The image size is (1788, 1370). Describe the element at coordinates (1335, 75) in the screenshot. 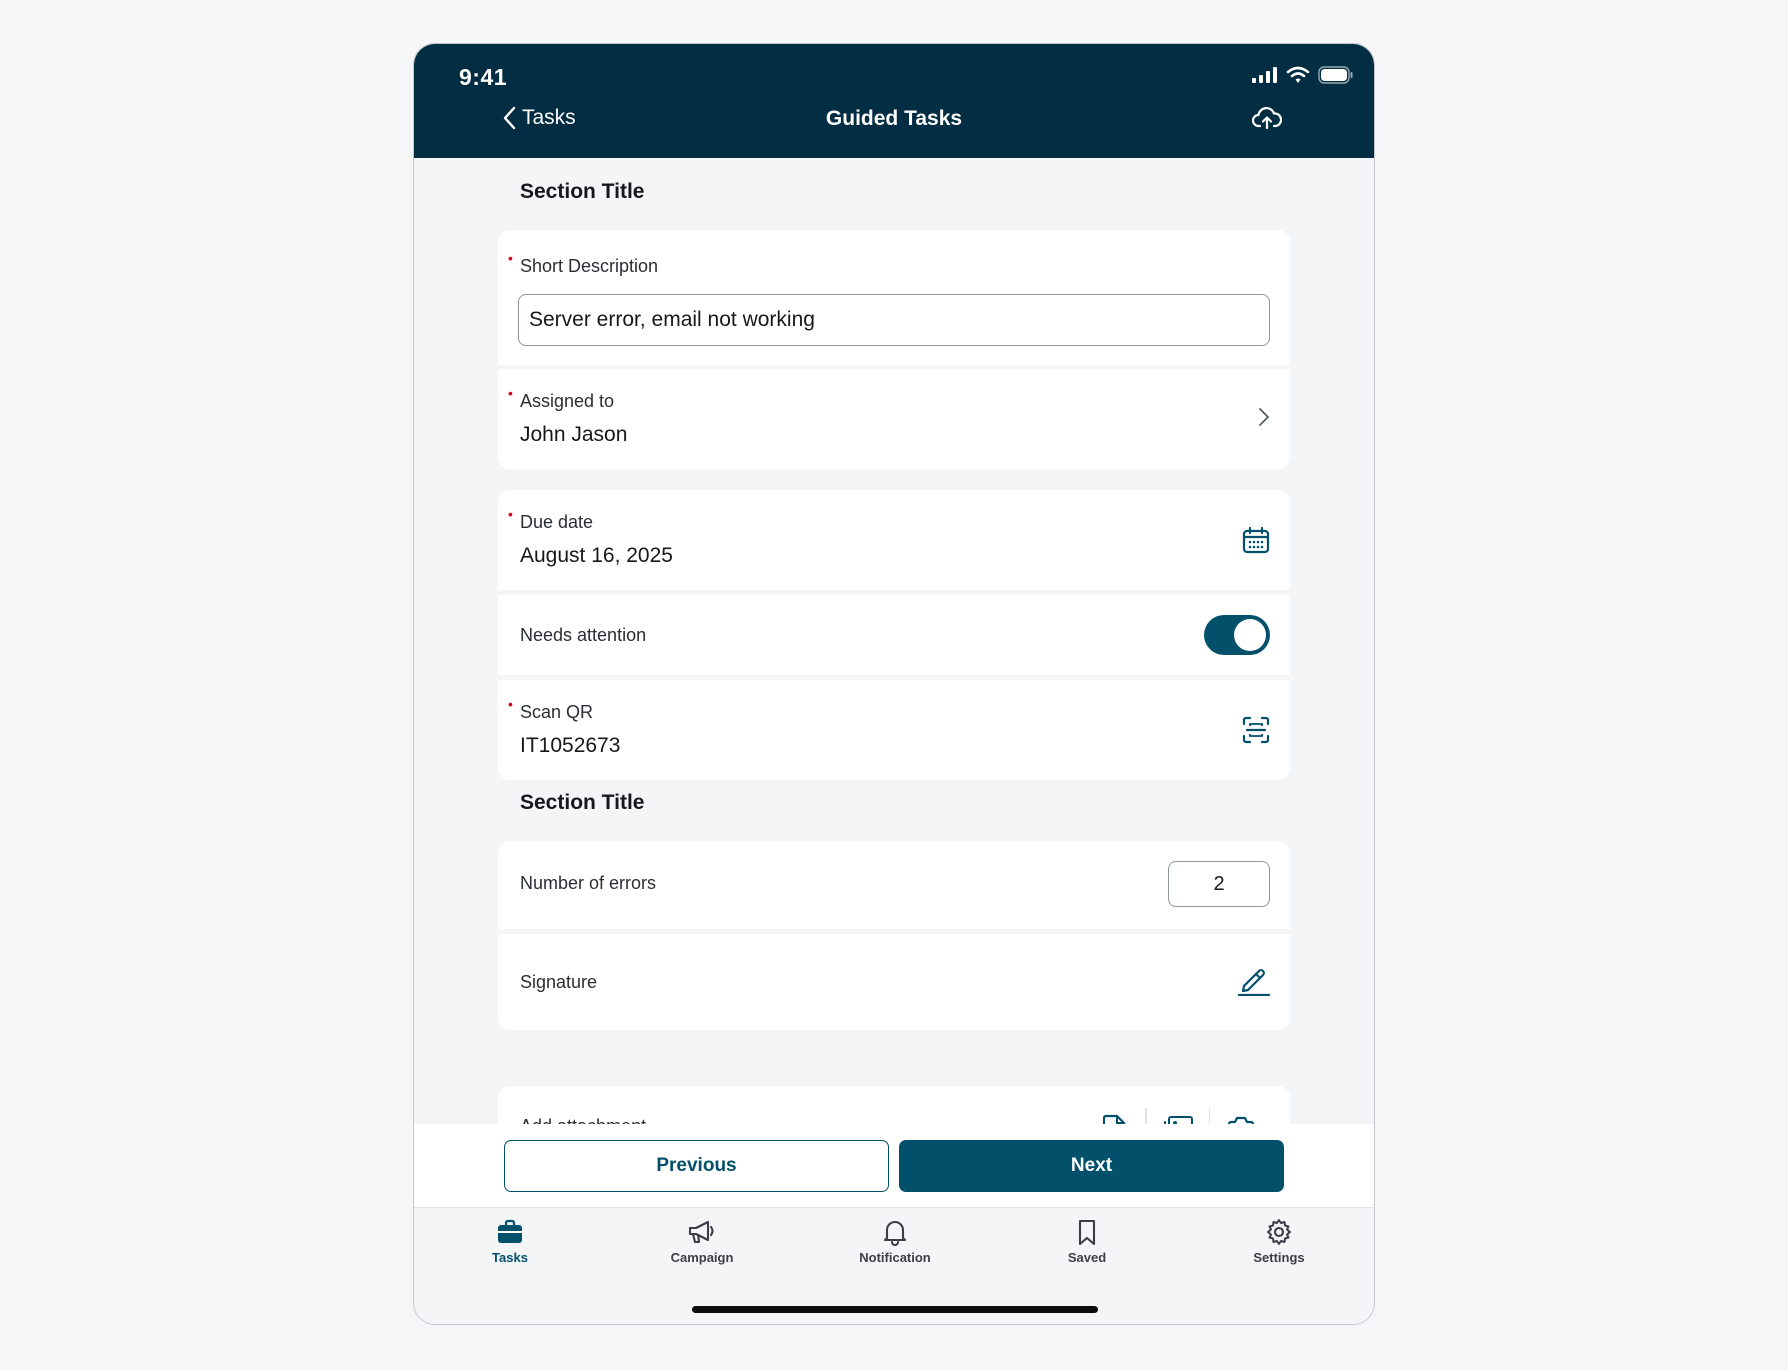

I see `battery-icon` at that location.